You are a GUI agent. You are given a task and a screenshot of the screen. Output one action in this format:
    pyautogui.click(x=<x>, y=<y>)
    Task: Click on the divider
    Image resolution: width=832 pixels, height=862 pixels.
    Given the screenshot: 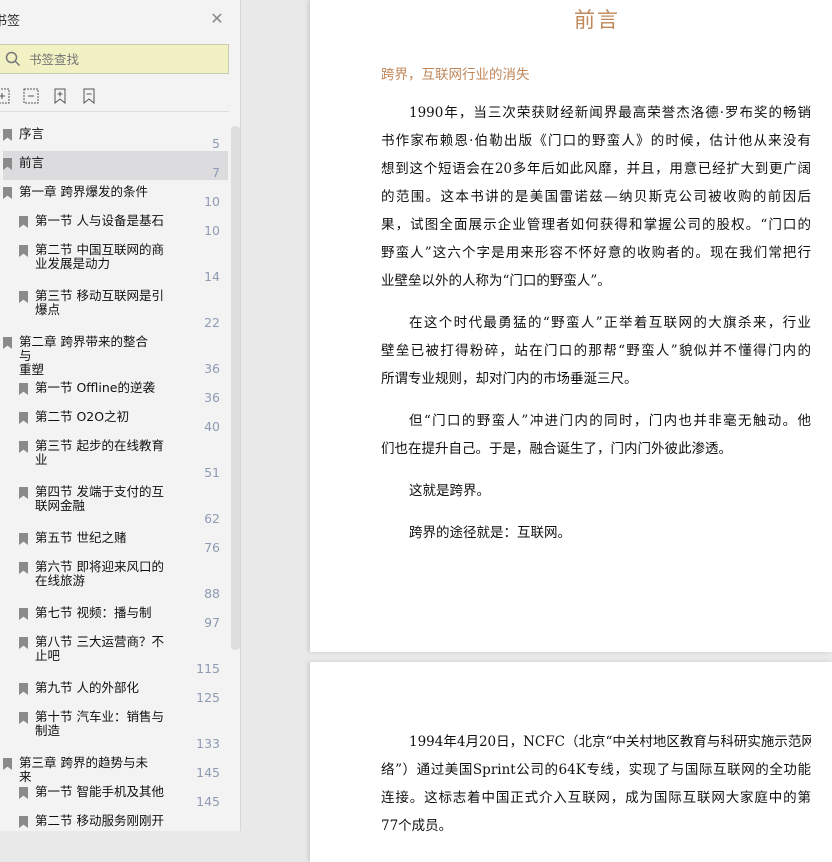 What is the action you would take?
    pyautogui.click(x=114, y=111)
    